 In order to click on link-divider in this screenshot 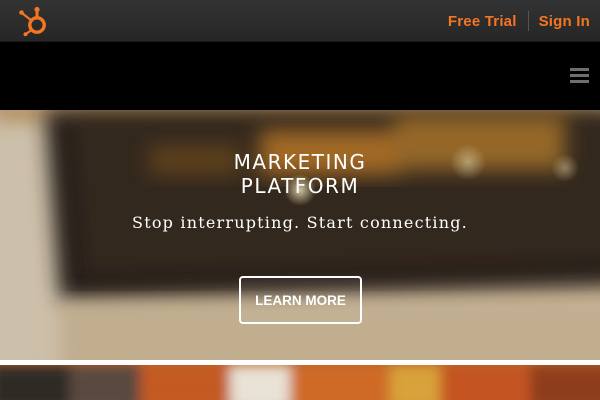, I will do `click(528, 21)`.